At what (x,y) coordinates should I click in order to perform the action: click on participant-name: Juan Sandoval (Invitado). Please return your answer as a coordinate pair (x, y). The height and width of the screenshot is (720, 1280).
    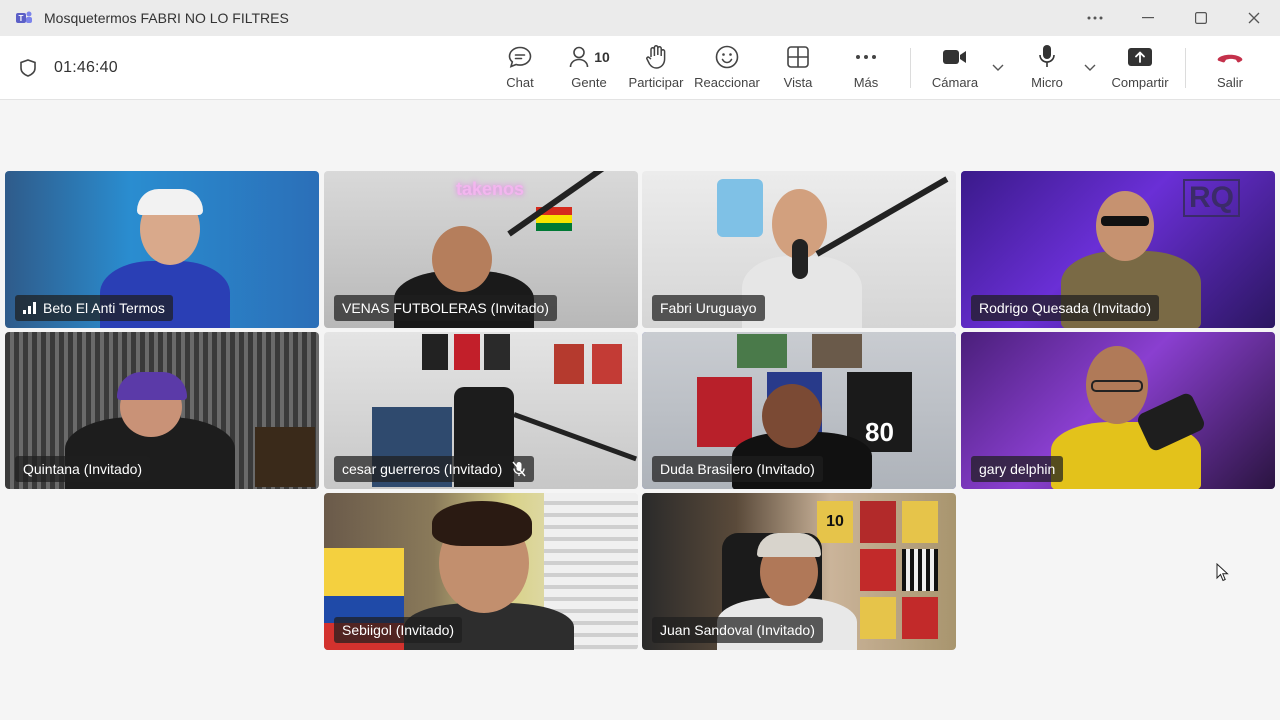
    Looking at the image, I should click on (737, 630).